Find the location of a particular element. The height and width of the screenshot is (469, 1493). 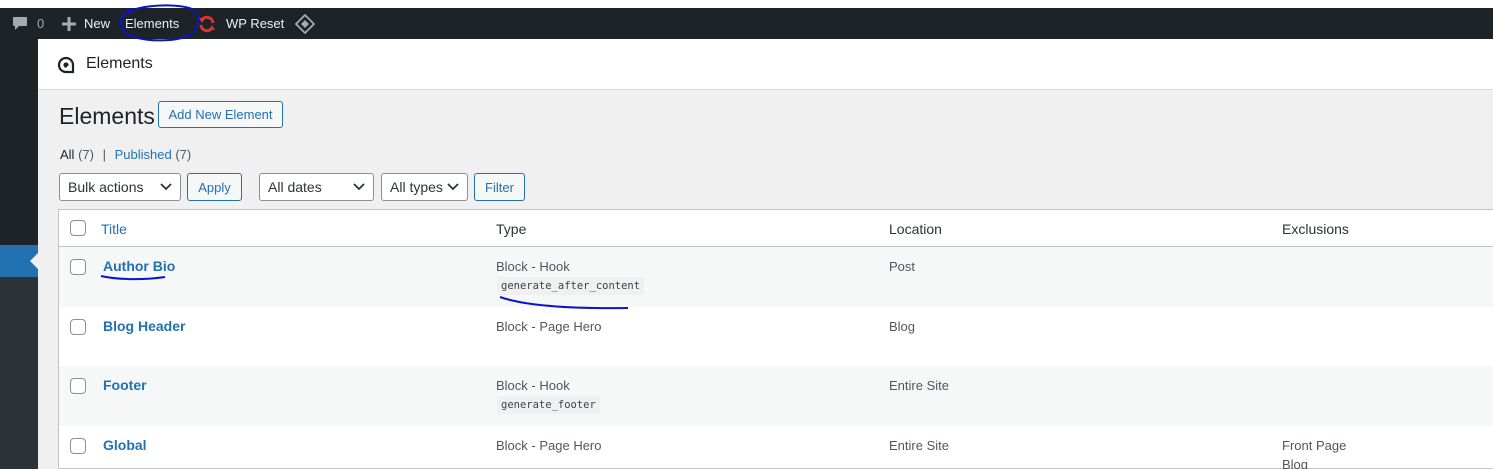

row-hook-code: generate_after_content is located at coordinates (571, 286).